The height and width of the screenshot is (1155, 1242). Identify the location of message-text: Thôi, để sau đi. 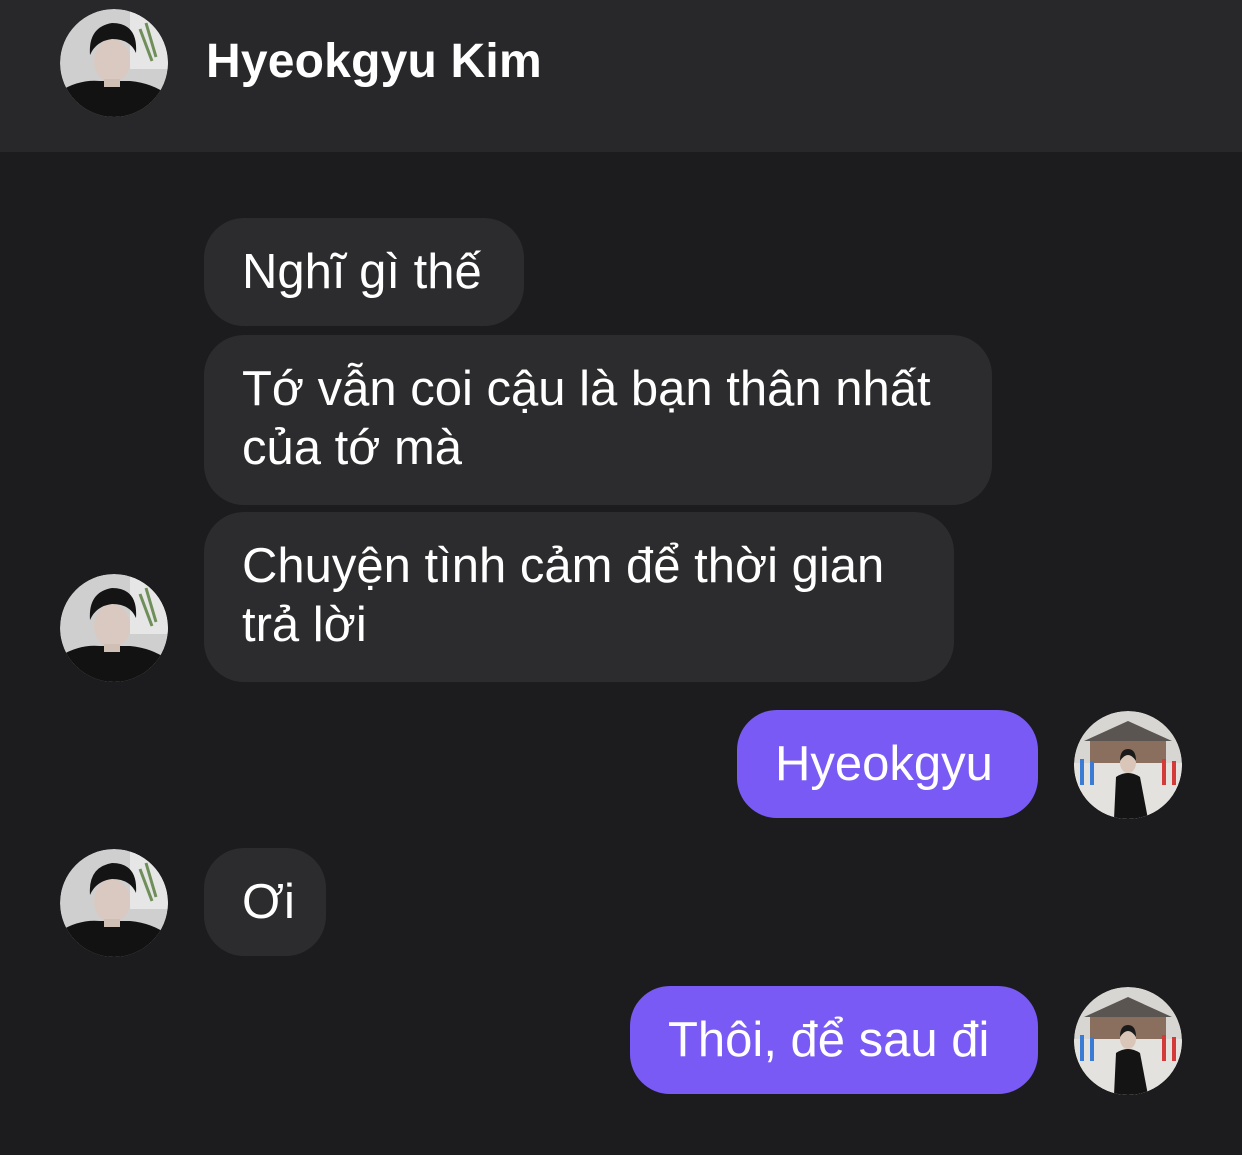
(829, 1040).